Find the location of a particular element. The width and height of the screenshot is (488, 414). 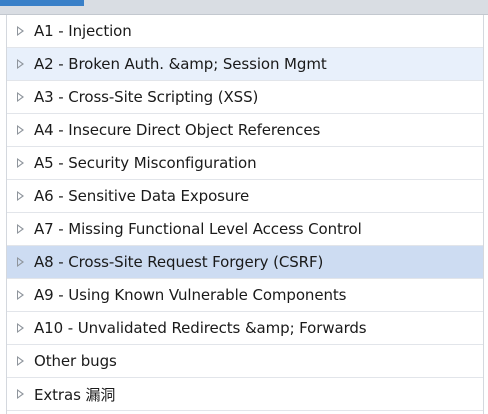

menu-item-label: Extras 漏洞 is located at coordinates (75, 394).